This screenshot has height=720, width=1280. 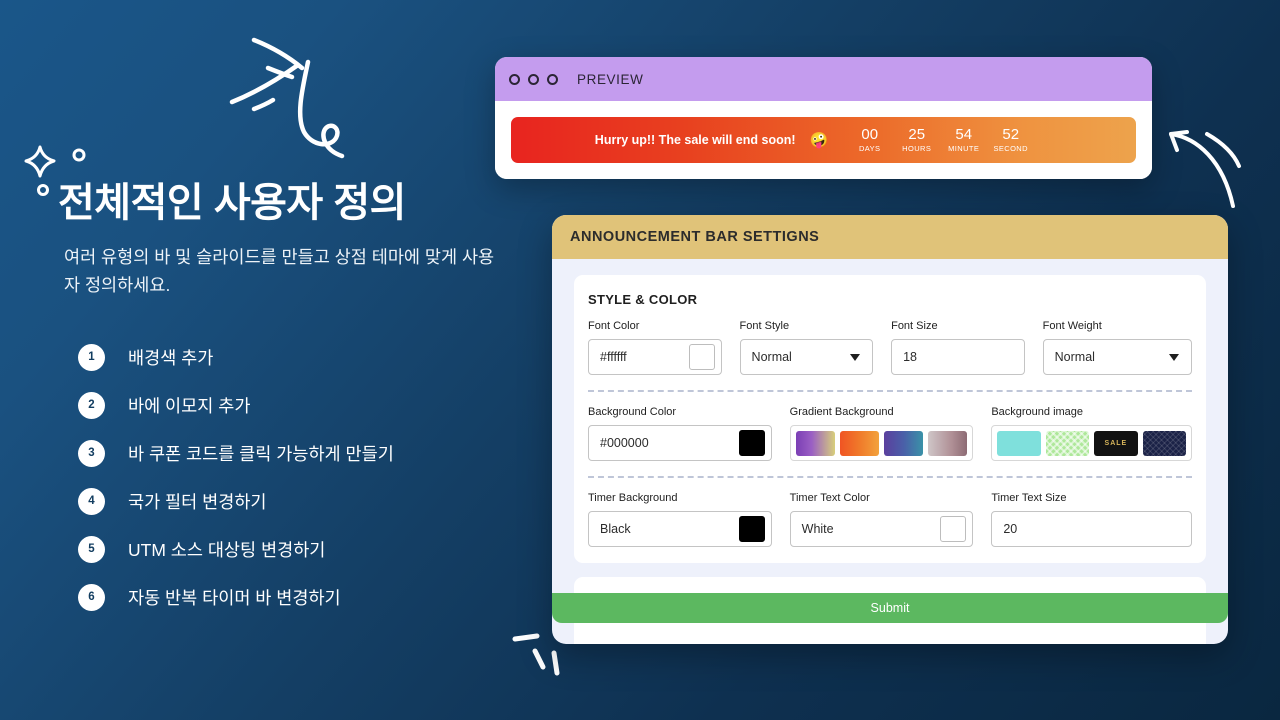 What do you see at coordinates (288, 501) in the screenshot?
I see `list-item: 4 국가 필터 변경하기` at bounding box center [288, 501].